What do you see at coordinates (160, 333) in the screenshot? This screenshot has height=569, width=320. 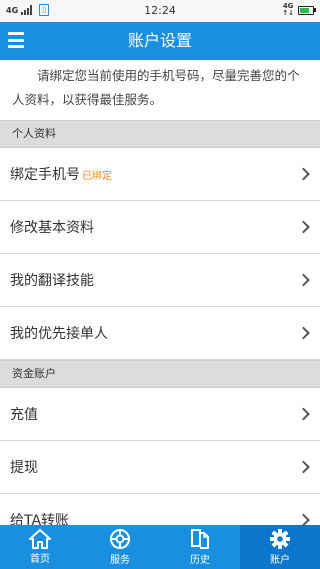 I see `row-preferred-translators: 我的优先接单人` at bounding box center [160, 333].